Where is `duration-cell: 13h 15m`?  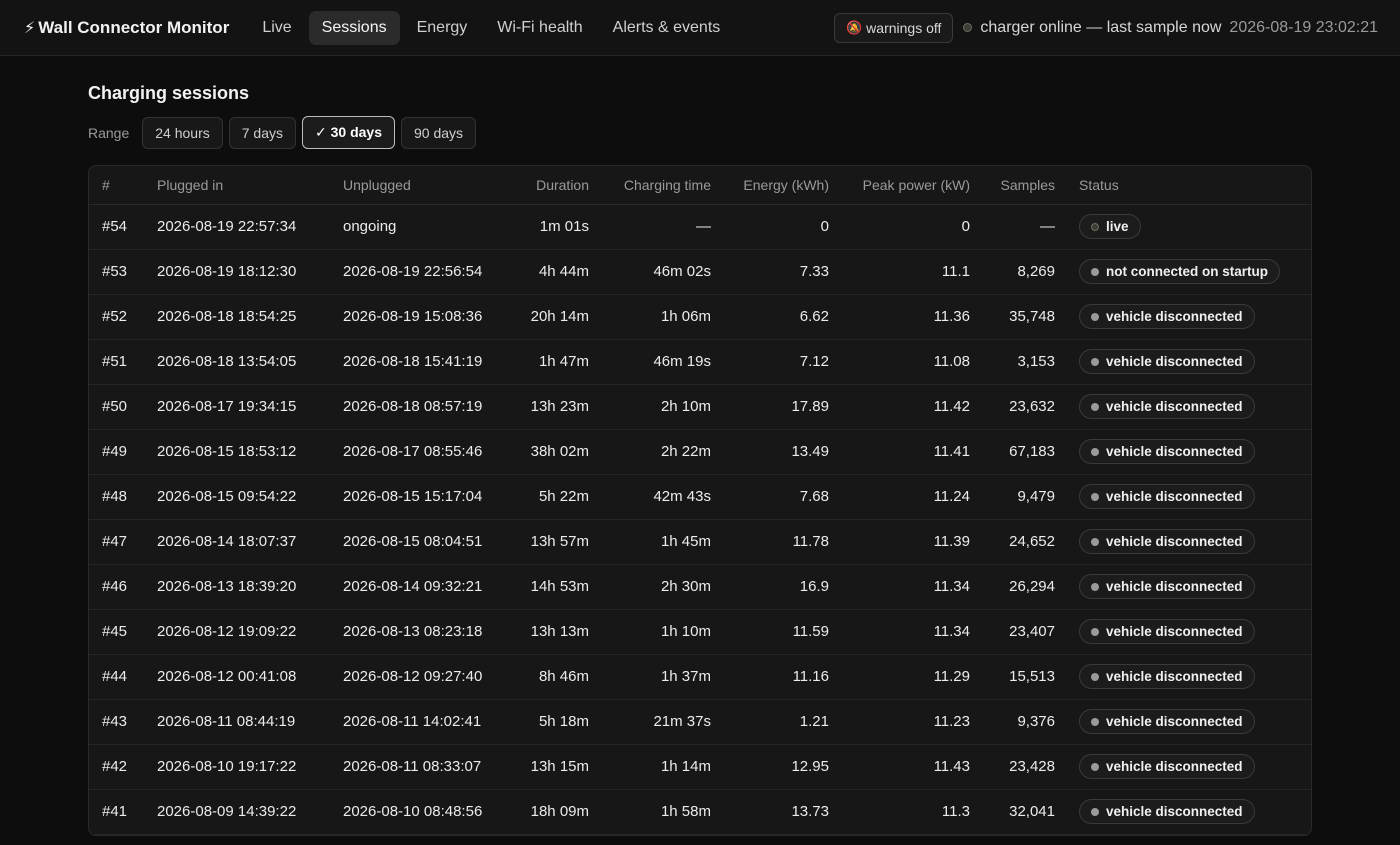 duration-cell: 13h 15m is located at coordinates (551, 767).